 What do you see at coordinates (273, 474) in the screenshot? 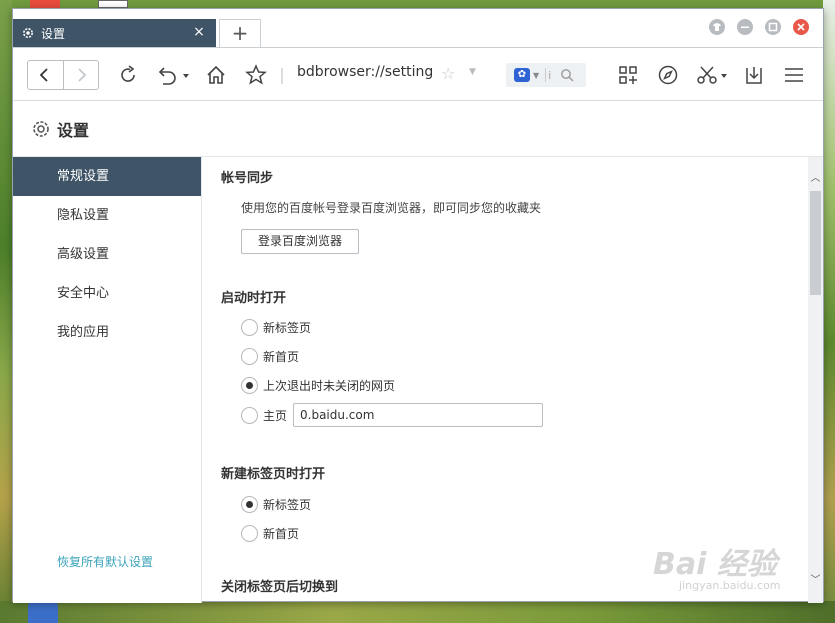
I see `section-title-newtab: 新建标签页时打开` at bounding box center [273, 474].